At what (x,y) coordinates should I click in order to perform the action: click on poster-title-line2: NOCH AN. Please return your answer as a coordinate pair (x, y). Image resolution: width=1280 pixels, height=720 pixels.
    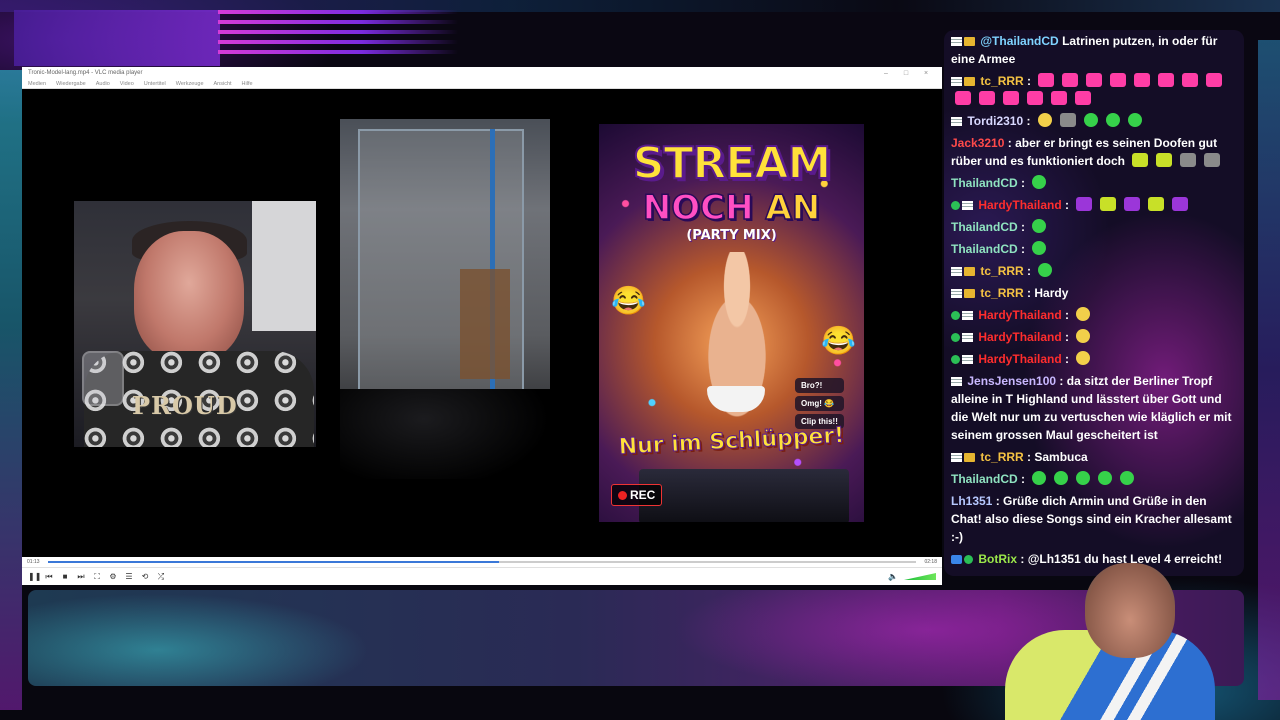
    Looking at the image, I should click on (731, 208).